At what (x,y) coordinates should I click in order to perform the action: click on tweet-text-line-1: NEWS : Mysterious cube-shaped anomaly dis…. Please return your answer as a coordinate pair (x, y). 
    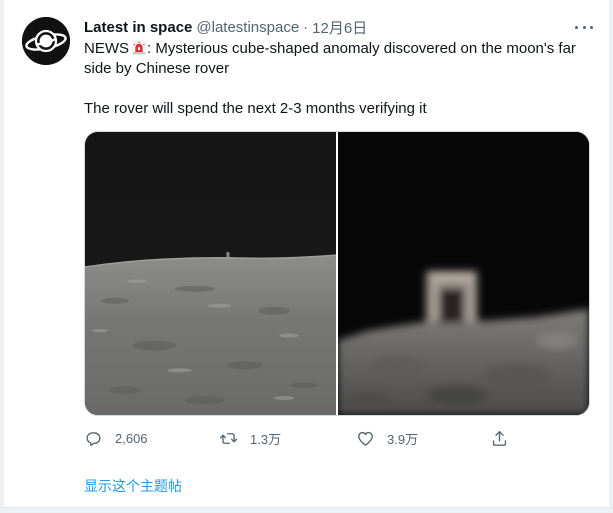
    Looking at the image, I should click on (339, 49).